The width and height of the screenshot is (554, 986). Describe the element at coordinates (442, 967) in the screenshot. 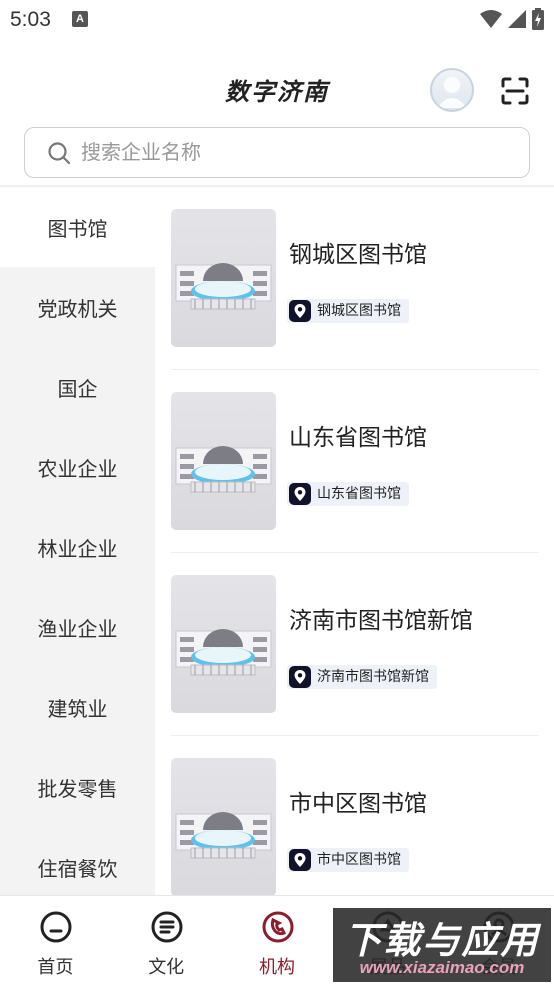

I see `watermark-url: www.xiazaimao.com` at that location.